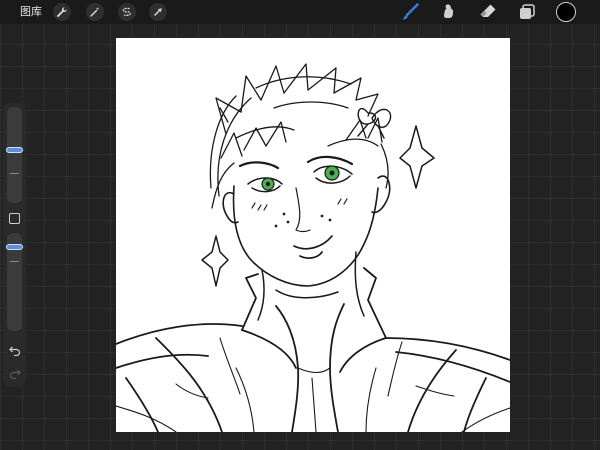 This screenshot has height=450, width=600. What do you see at coordinates (14, 155) in the screenshot?
I see `brush-size-slider` at bounding box center [14, 155].